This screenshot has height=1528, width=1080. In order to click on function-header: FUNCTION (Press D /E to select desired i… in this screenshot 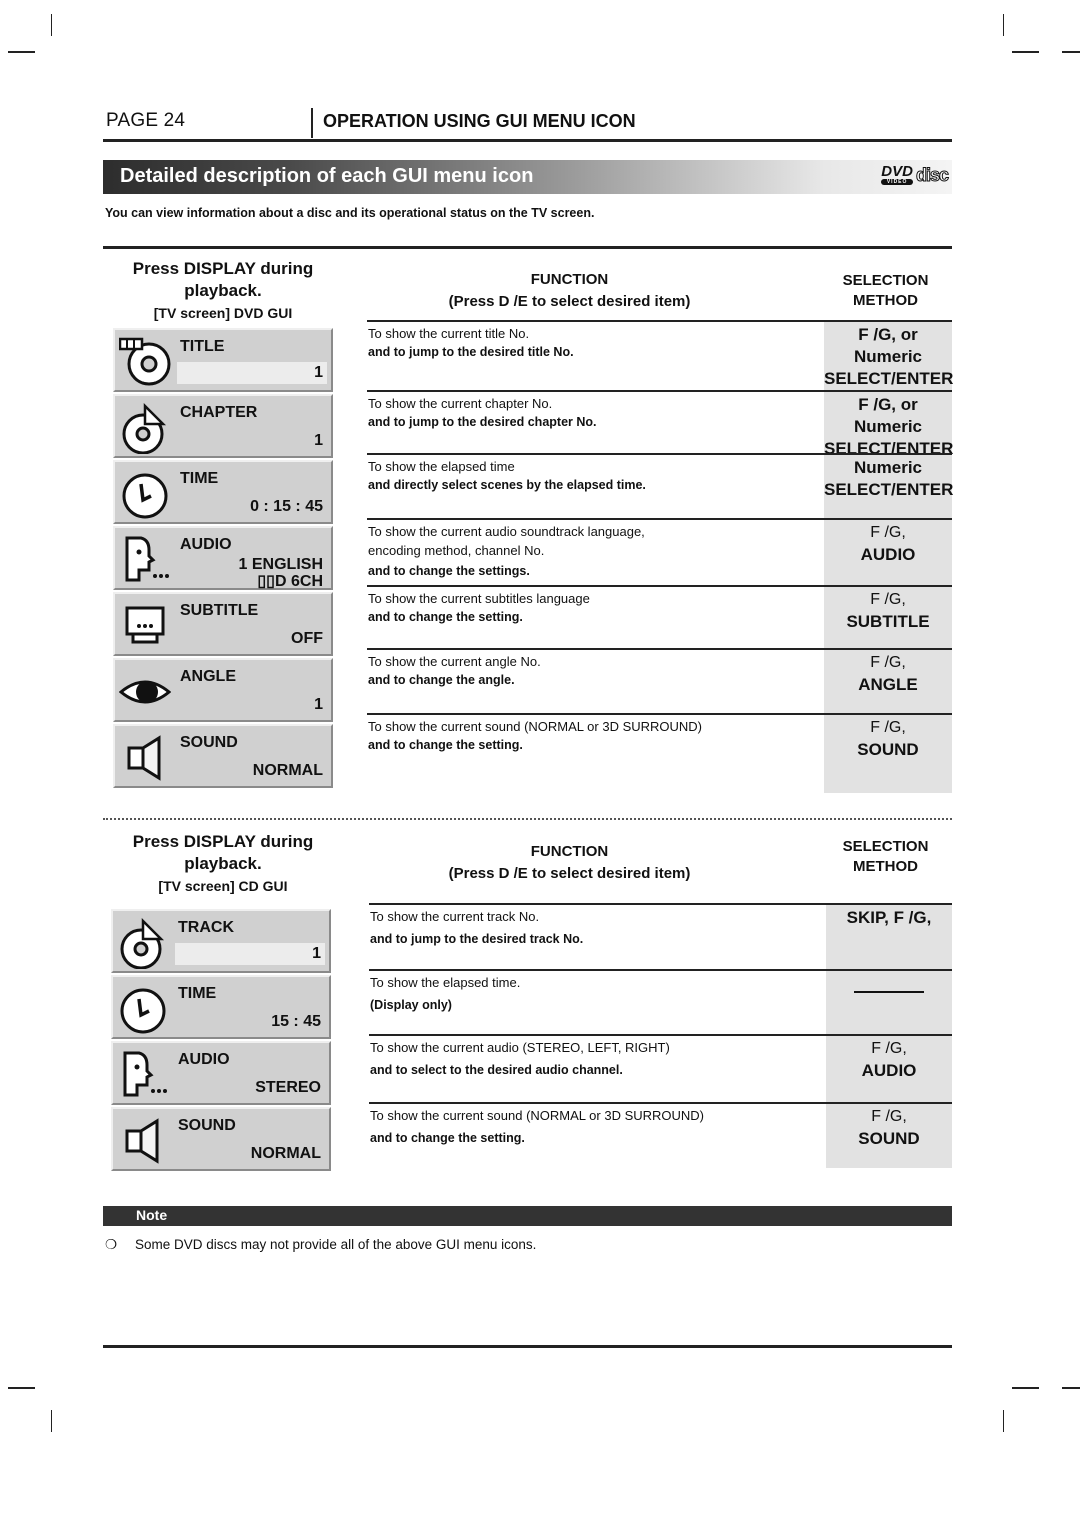, I will do `click(569, 862)`.